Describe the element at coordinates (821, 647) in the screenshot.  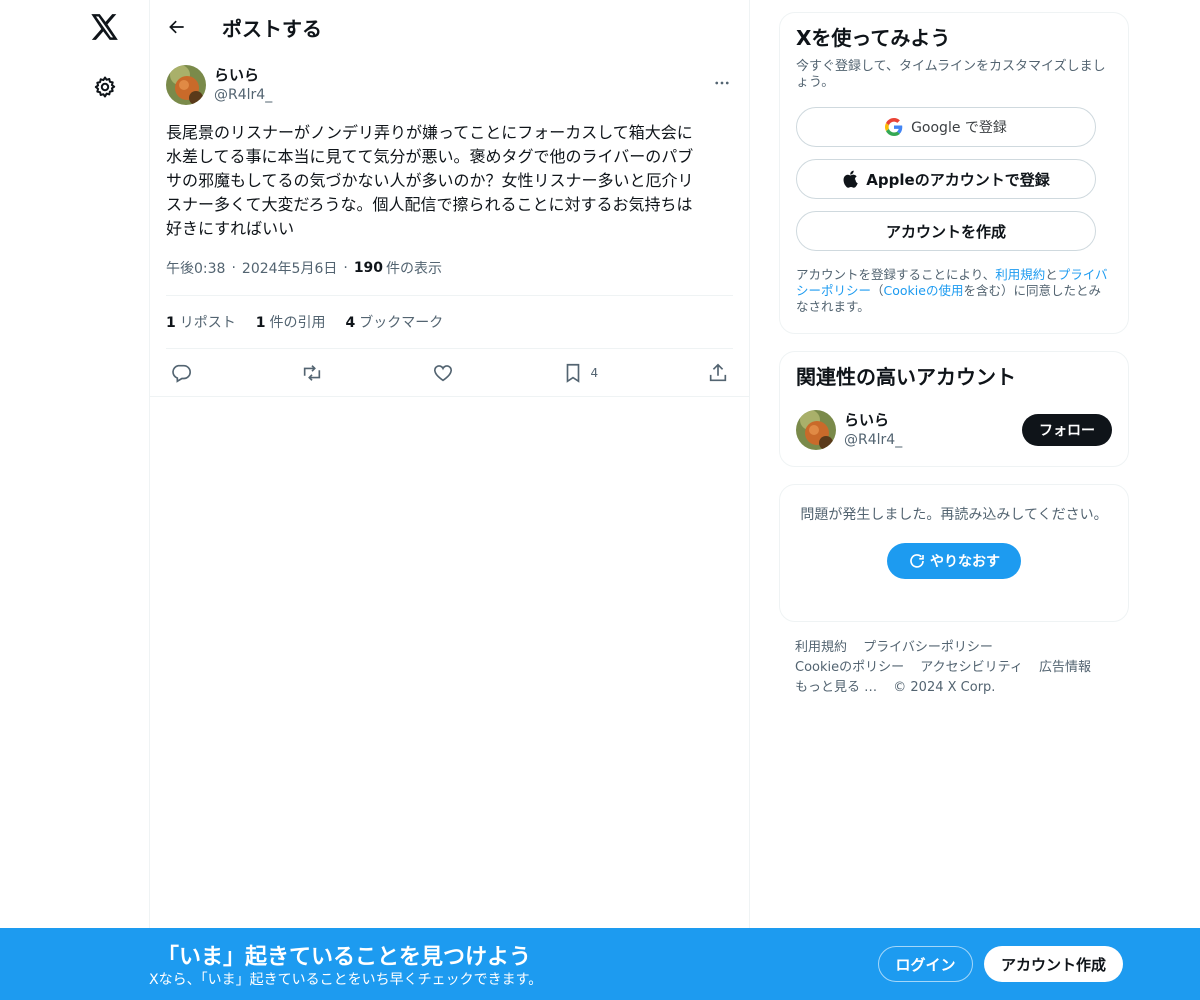
I see `footer-terms-link: 利用規約` at that location.